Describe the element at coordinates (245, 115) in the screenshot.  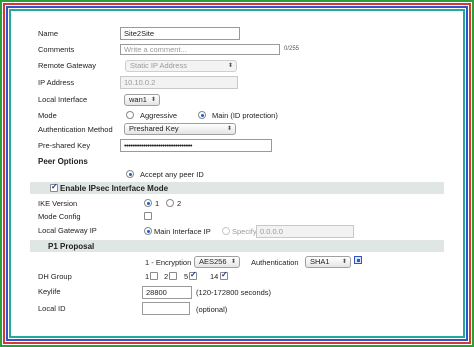
I see `mode-main-label: Main (ID protection)` at that location.